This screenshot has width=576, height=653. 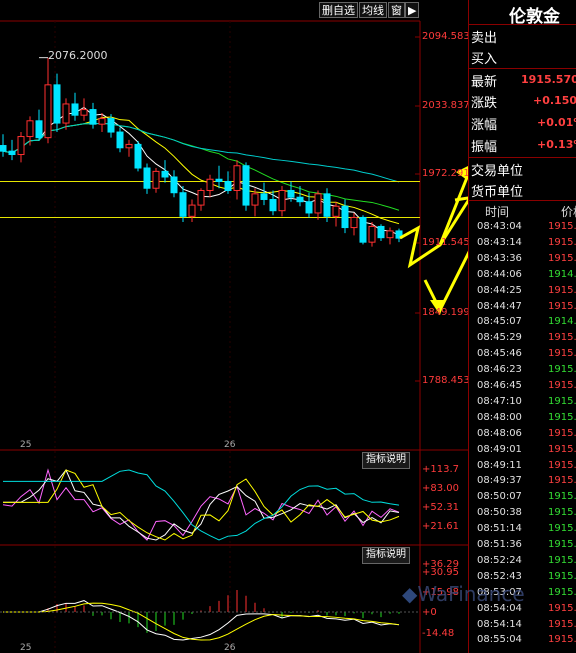 What do you see at coordinates (484, 147) in the screenshot?
I see `amplitude-label: 振幅` at bounding box center [484, 147].